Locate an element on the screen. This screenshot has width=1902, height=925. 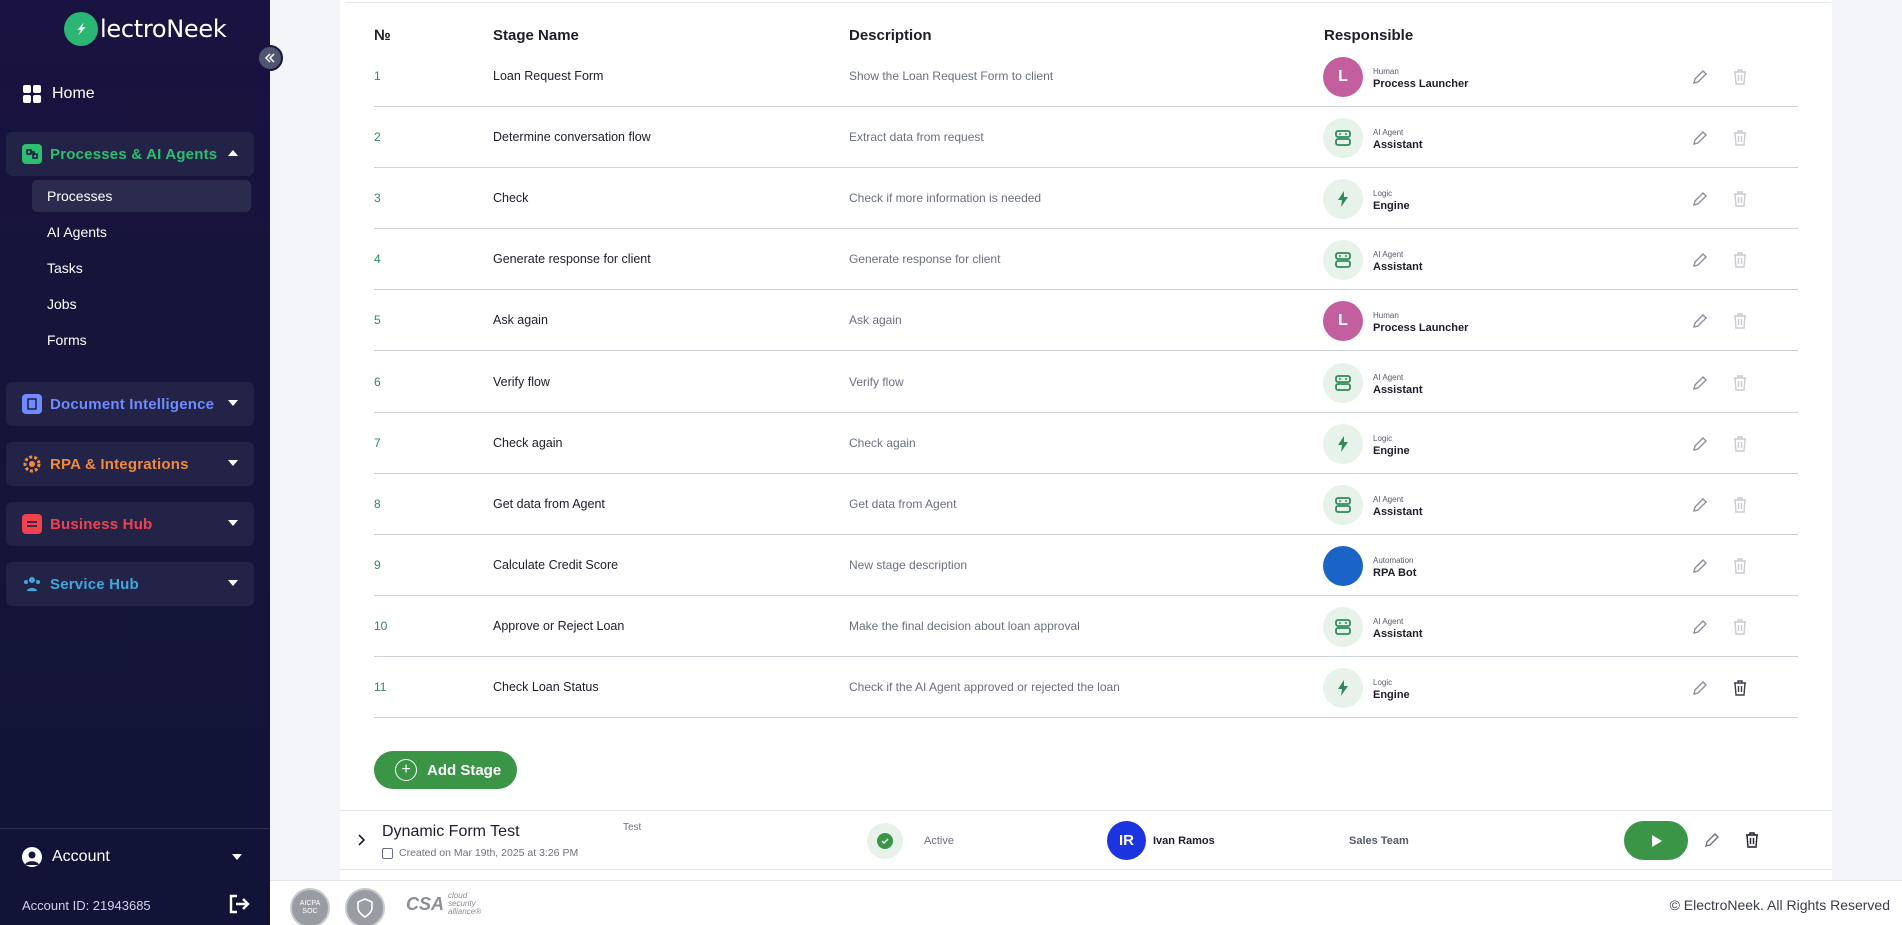
nav-group-label: Document Intelligence is located at coordinates (132, 404).